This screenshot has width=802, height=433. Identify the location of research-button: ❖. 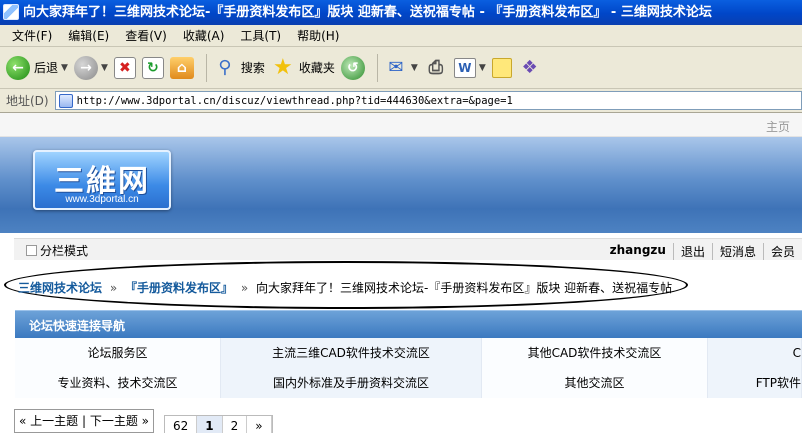
(530, 68).